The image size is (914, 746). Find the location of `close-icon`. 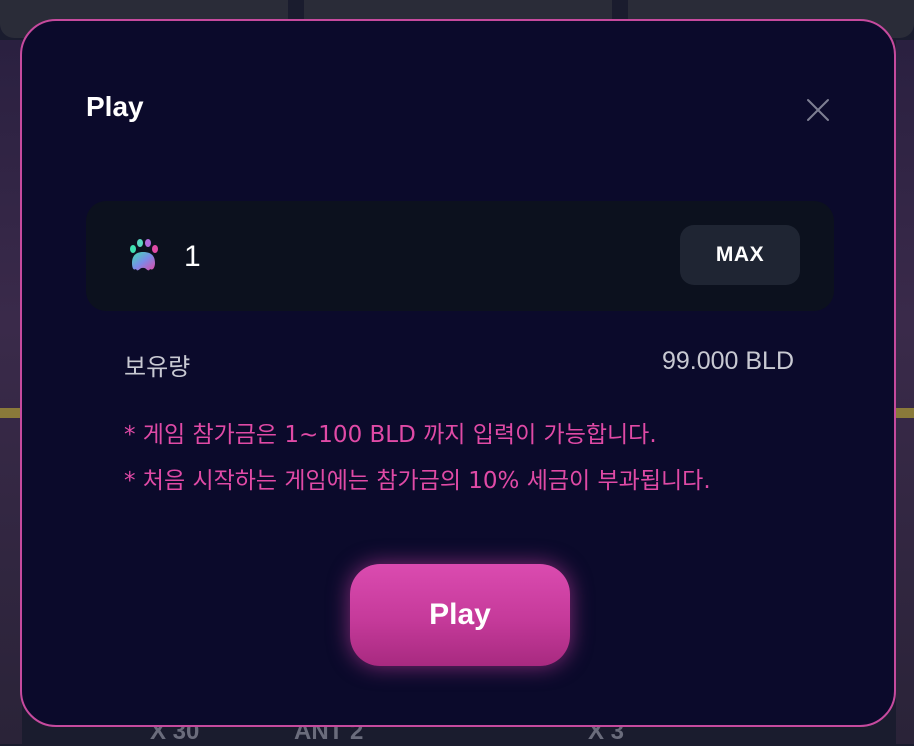

close-icon is located at coordinates (818, 110).